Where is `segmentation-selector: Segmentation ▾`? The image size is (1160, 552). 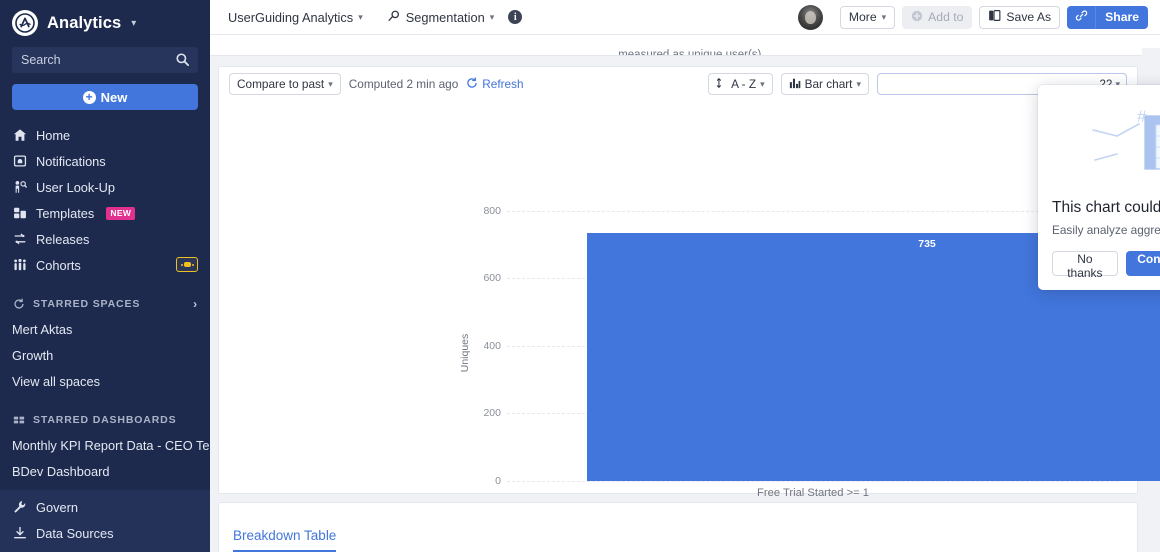
segmentation-selector: Segmentation ▾ is located at coordinates (441, 17).